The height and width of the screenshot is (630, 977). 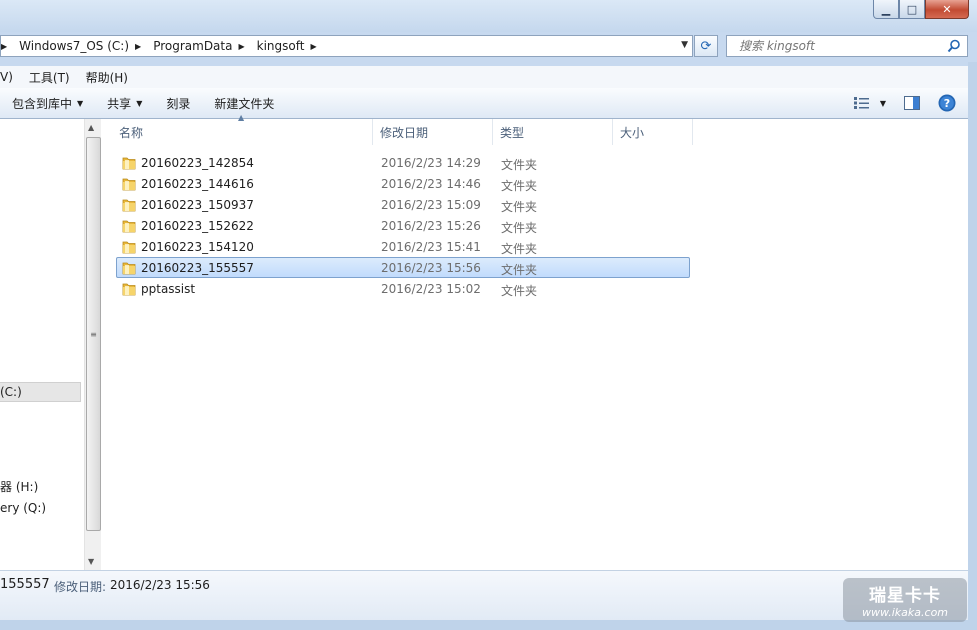 I want to click on file-date: 2016/2/23 15:09, so click(x=431, y=205).